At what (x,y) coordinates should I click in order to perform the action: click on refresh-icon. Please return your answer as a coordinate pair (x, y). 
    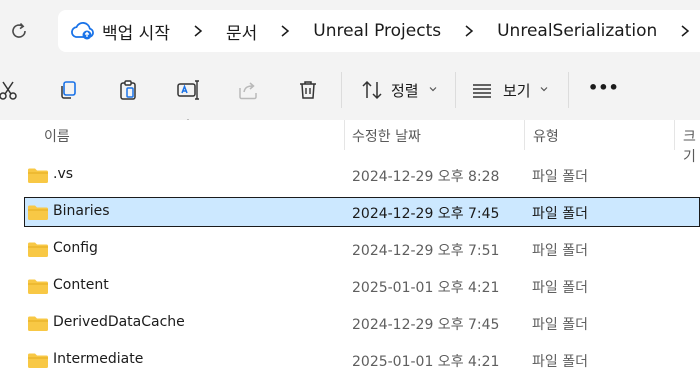
    Looking at the image, I should click on (19, 31).